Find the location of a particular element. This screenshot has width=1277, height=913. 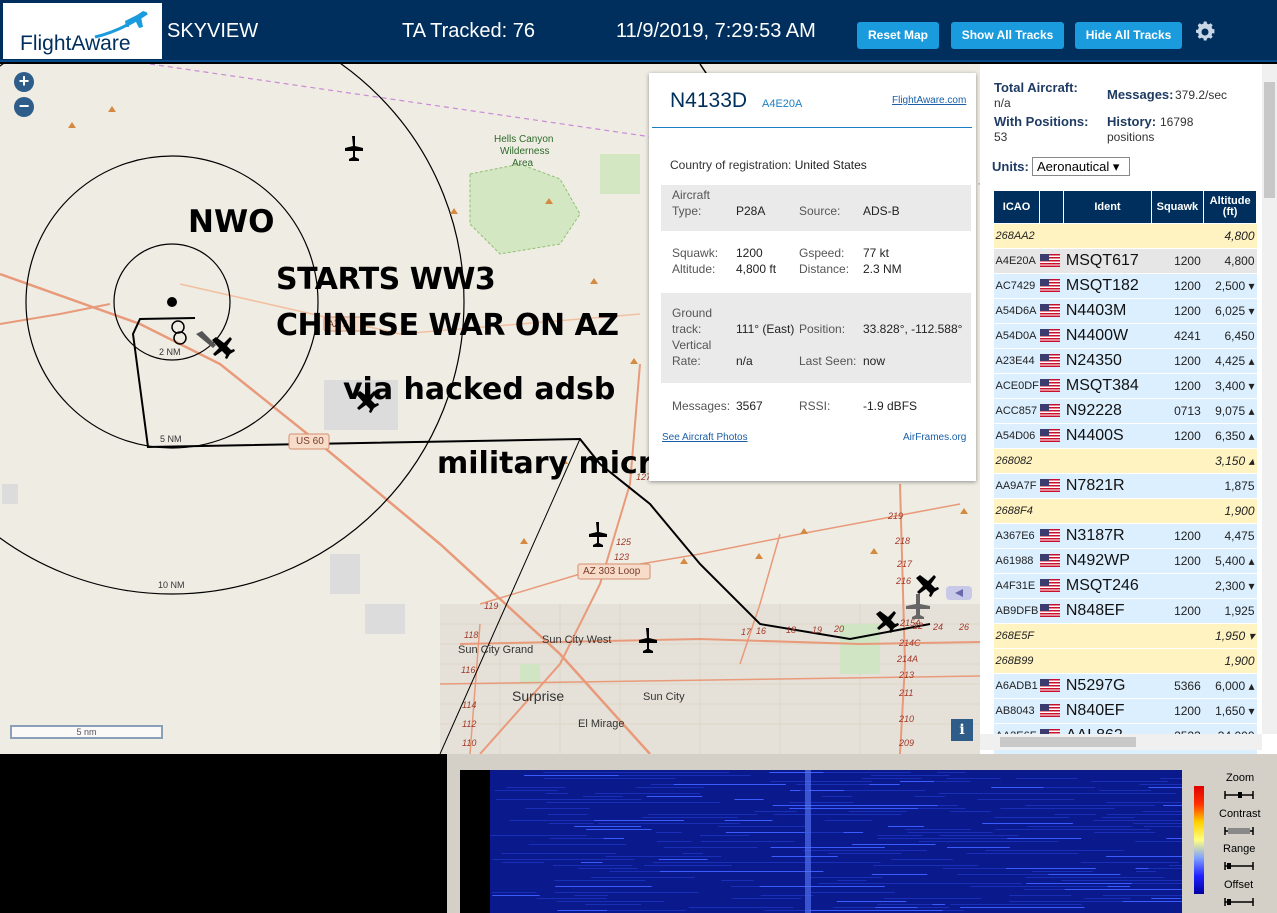

position-label: Position: is located at coordinates (822, 329).